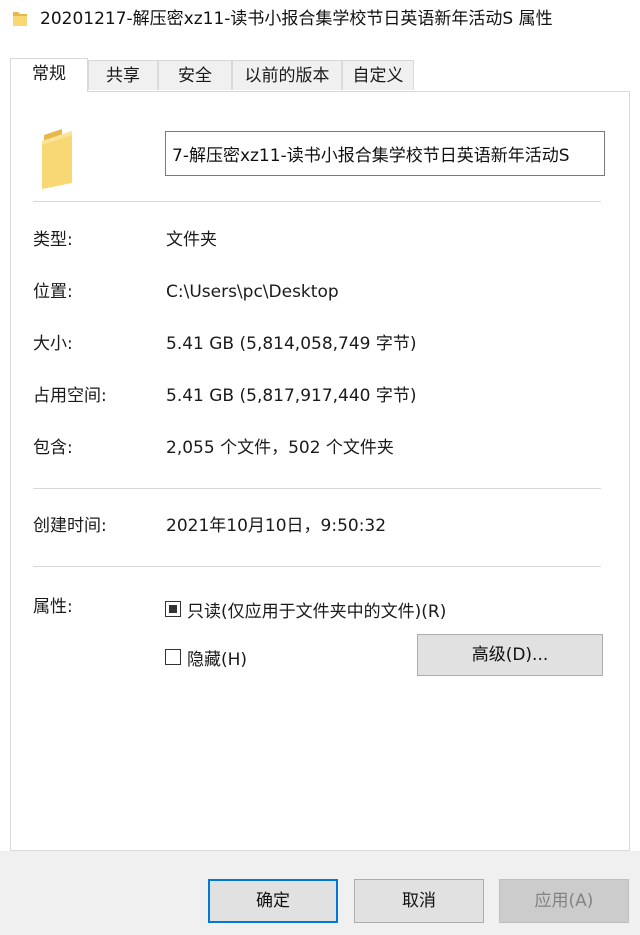 The image size is (640, 935). Describe the element at coordinates (252, 292) in the screenshot. I see `location-value: C:\Users\pc\Desktop` at that location.